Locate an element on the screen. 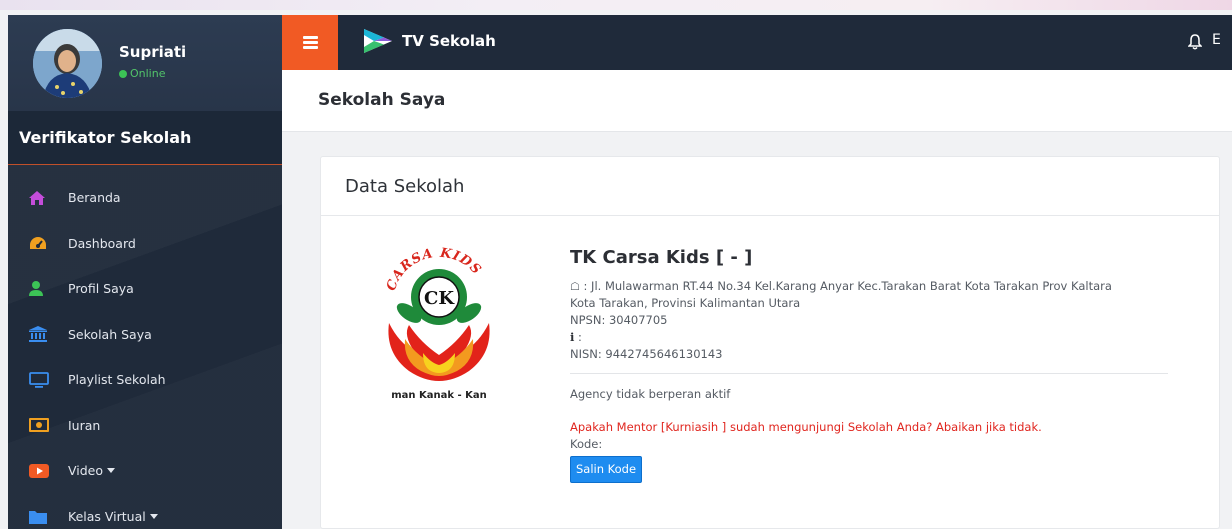 This screenshot has width=1232, height=529. sidebar-item-label: Sekolah Saya is located at coordinates (110, 334).